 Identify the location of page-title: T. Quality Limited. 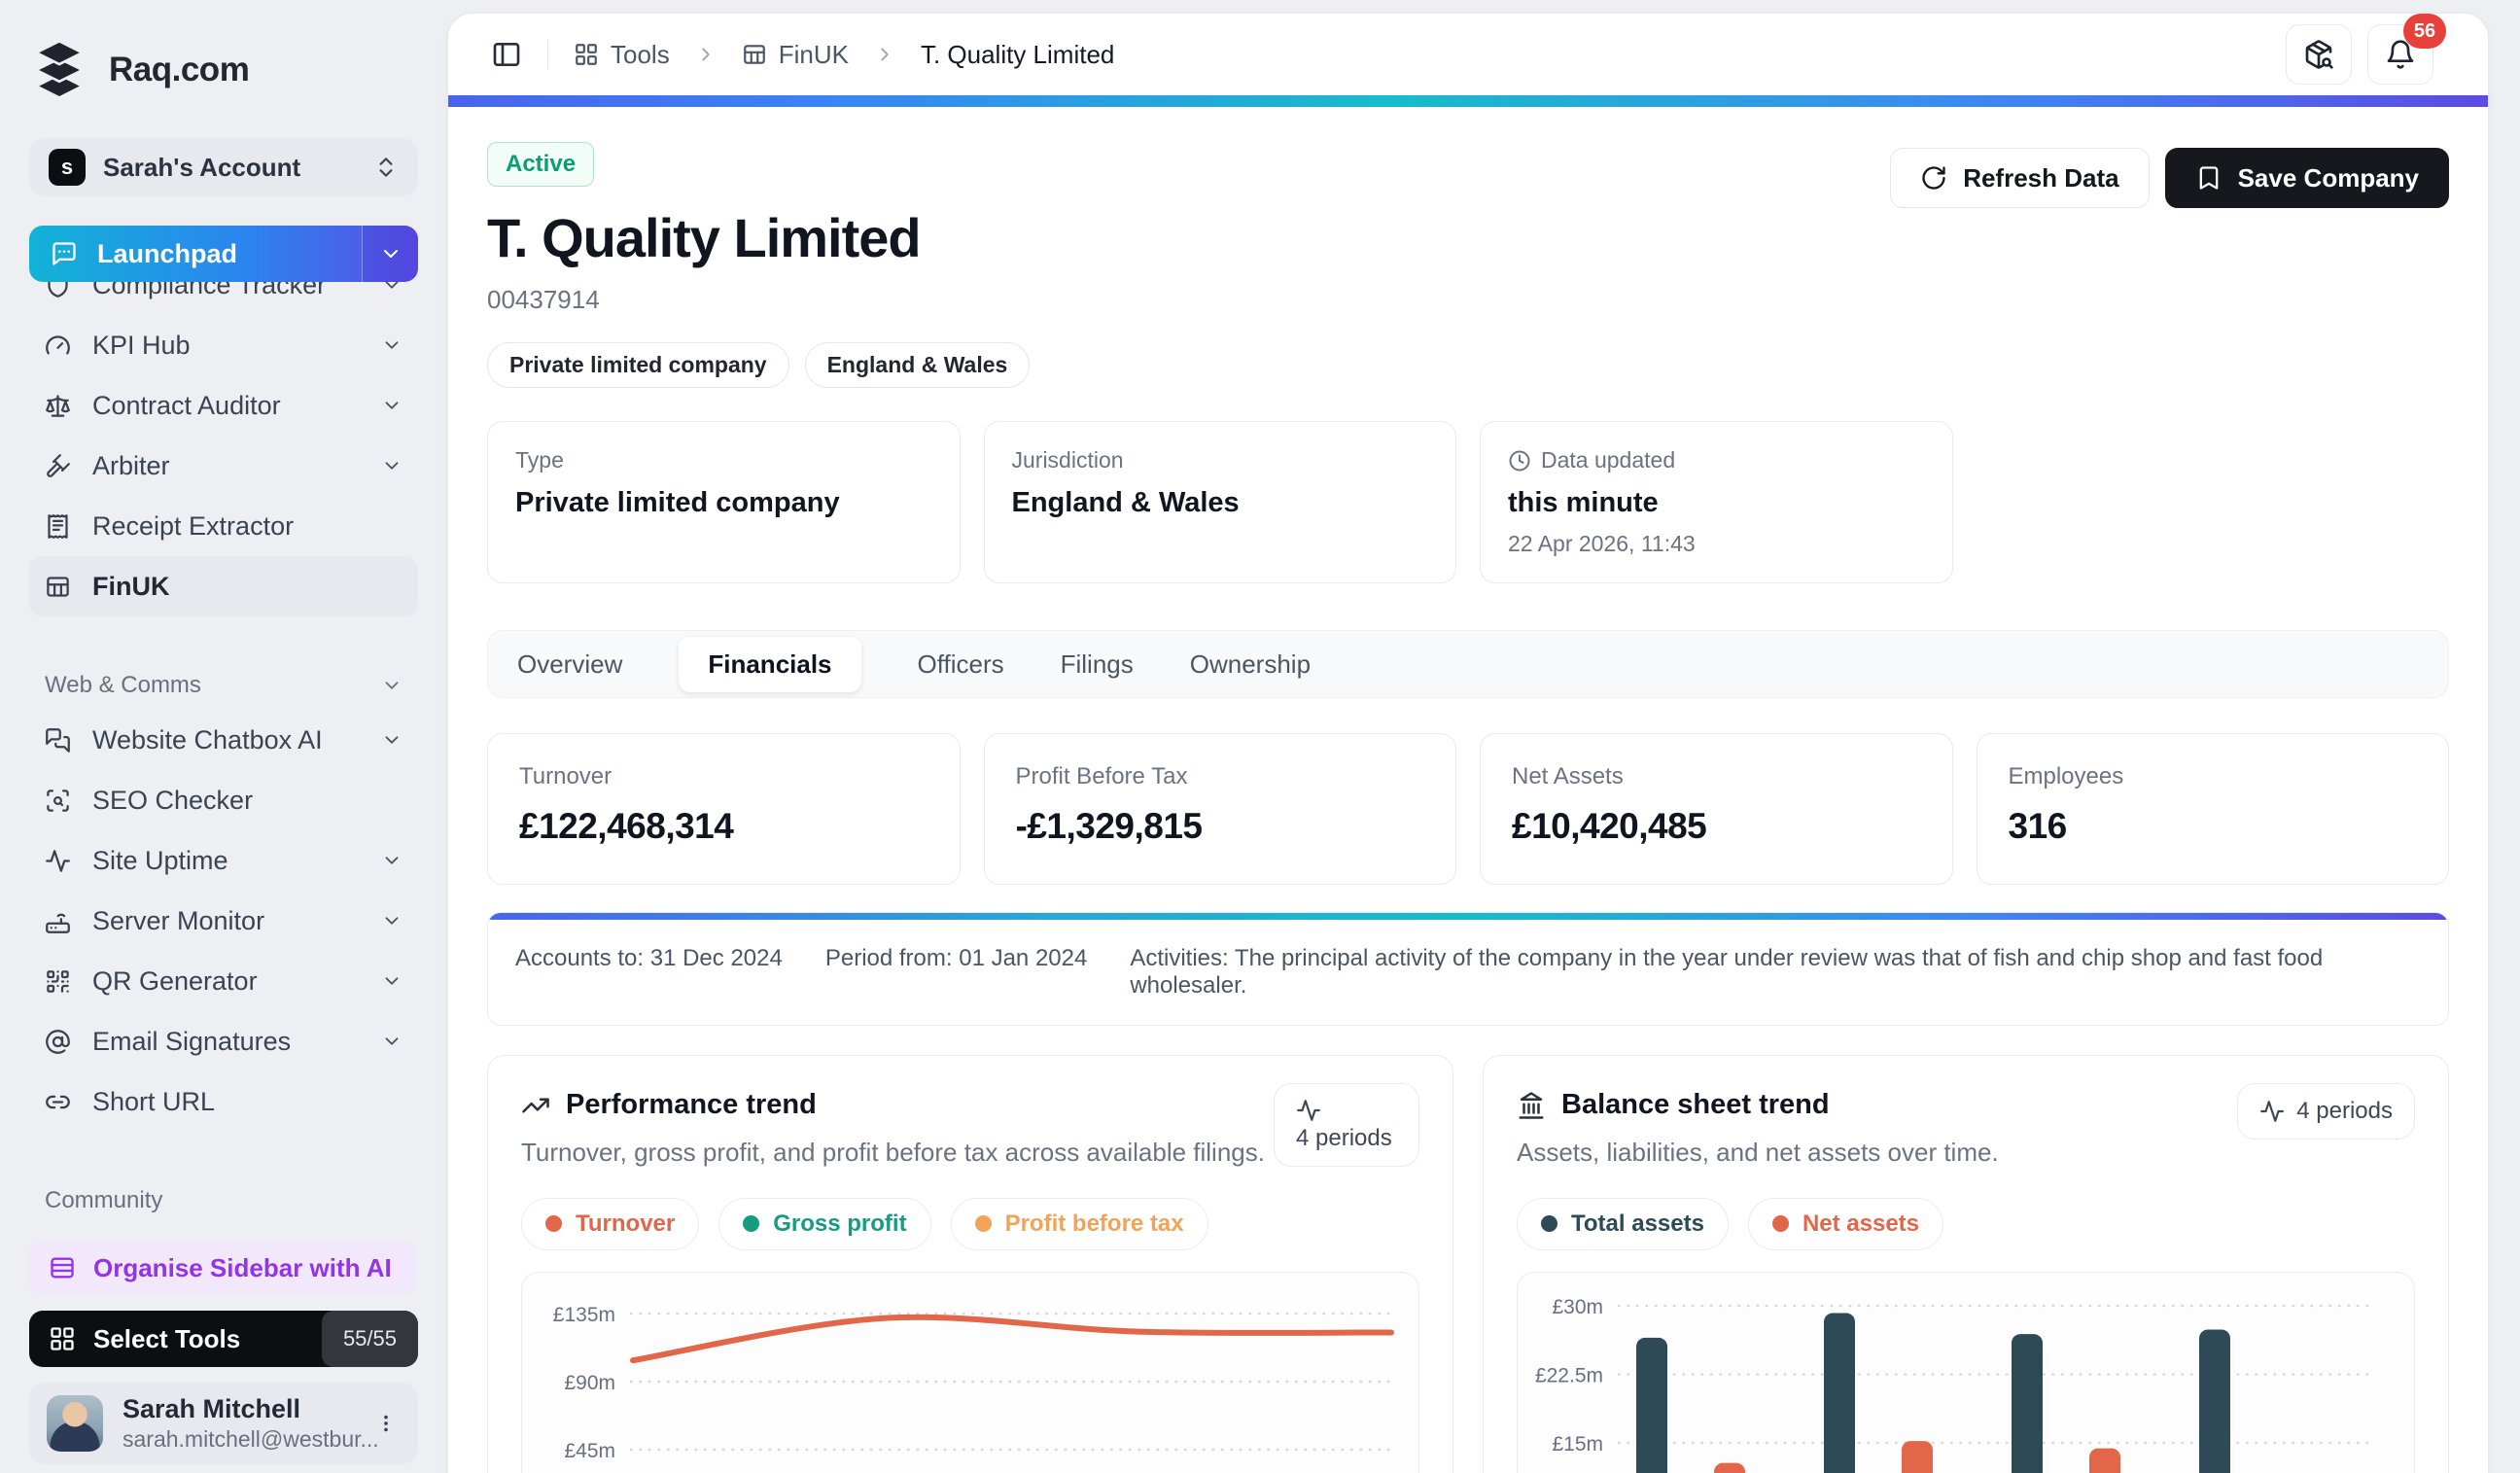
(704, 237).